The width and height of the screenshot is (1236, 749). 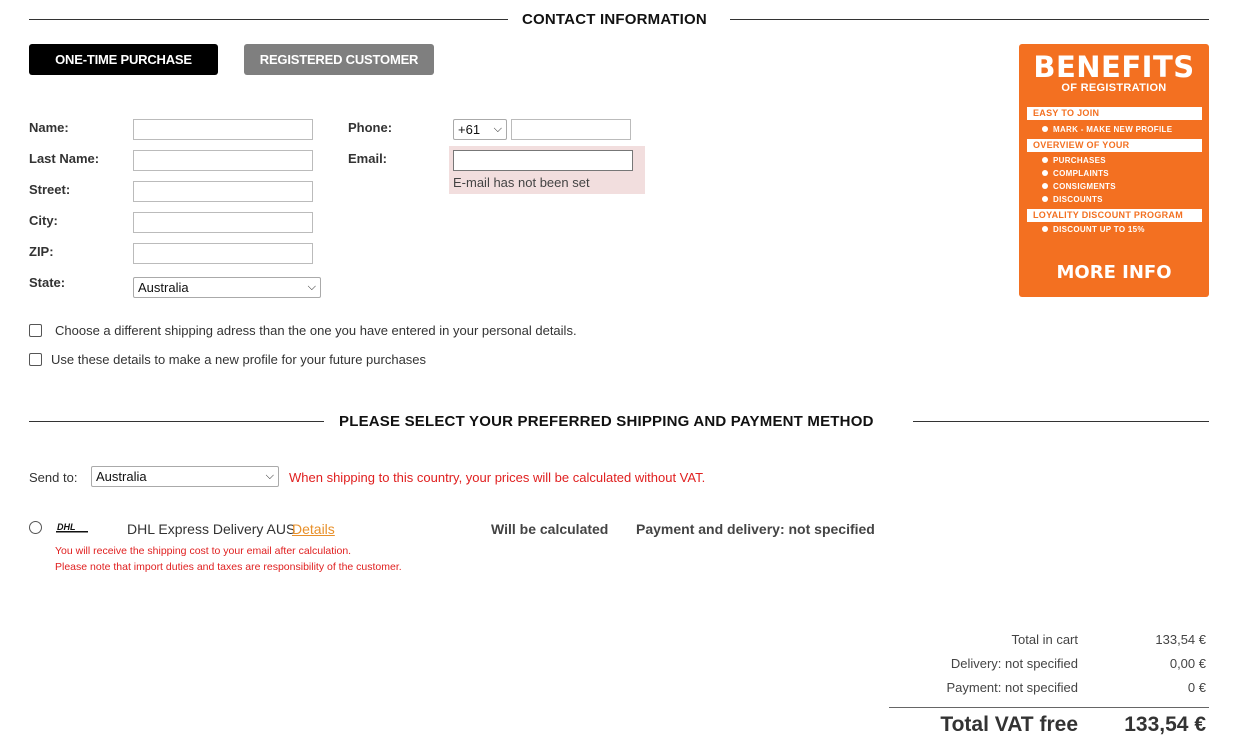 What do you see at coordinates (469, 129) in the screenshot?
I see `phone-prefix-value: +61` at bounding box center [469, 129].